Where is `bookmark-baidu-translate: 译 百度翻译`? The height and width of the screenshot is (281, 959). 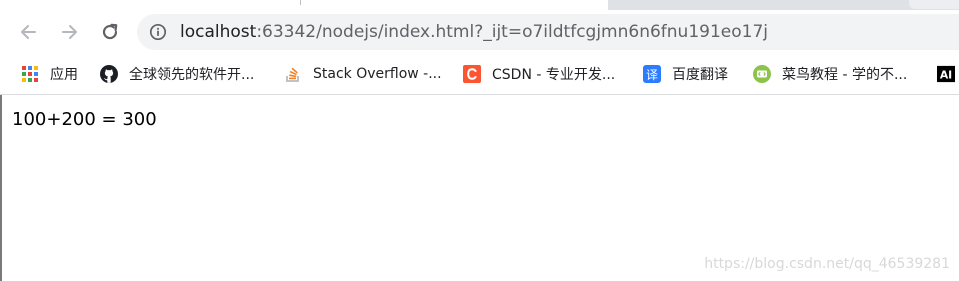 bookmark-baidu-translate: 译 百度翻译 is located at coordinates (685, 74).